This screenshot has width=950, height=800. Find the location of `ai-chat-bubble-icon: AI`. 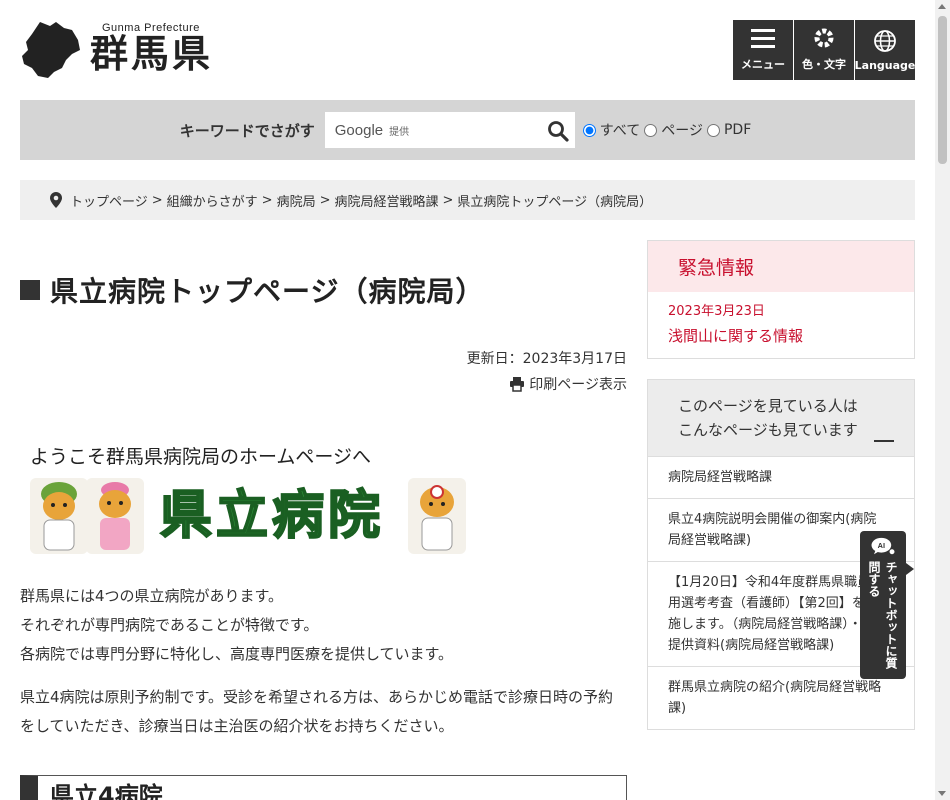

ai-chat-bubble-icon: AI is located at coordinates (883, 546).